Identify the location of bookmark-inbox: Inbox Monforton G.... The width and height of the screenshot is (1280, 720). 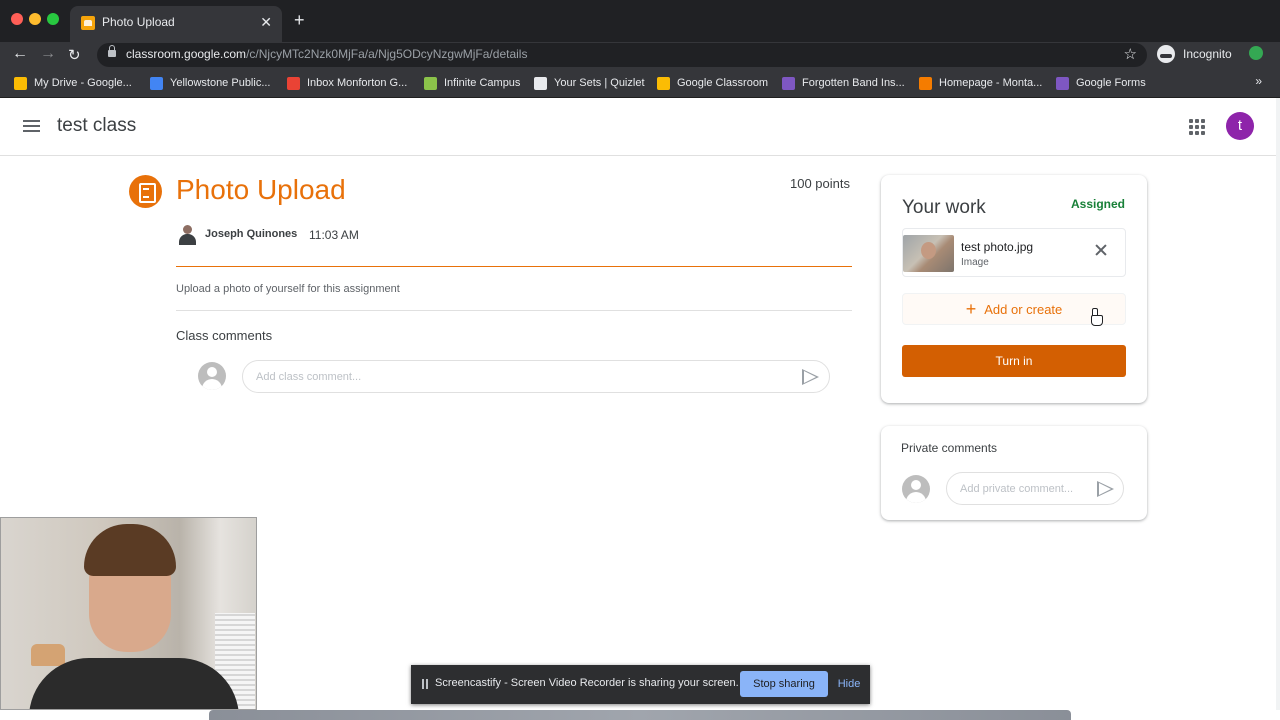
(347, 83).